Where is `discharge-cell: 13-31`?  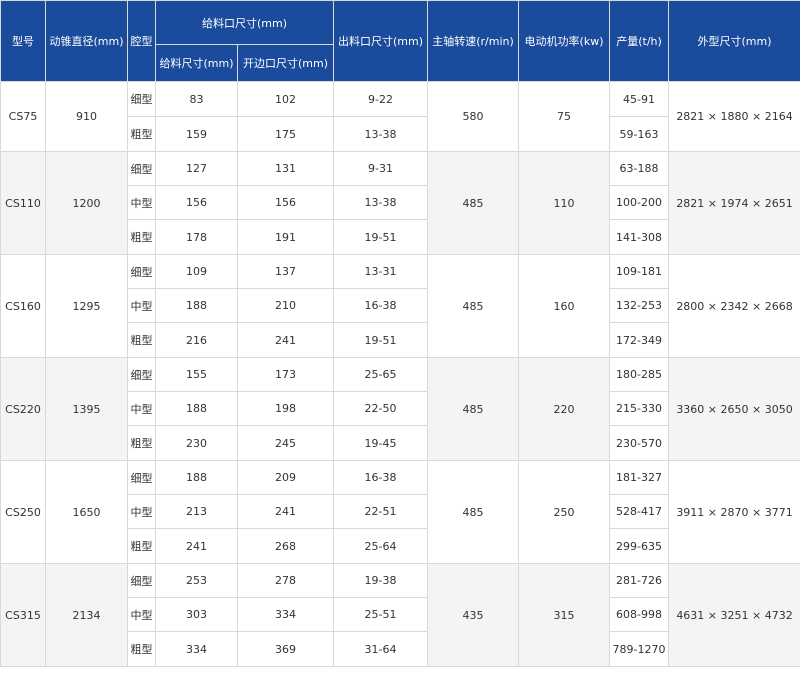
discharge-cell: 13-31 is located at coordinates (381, 271).